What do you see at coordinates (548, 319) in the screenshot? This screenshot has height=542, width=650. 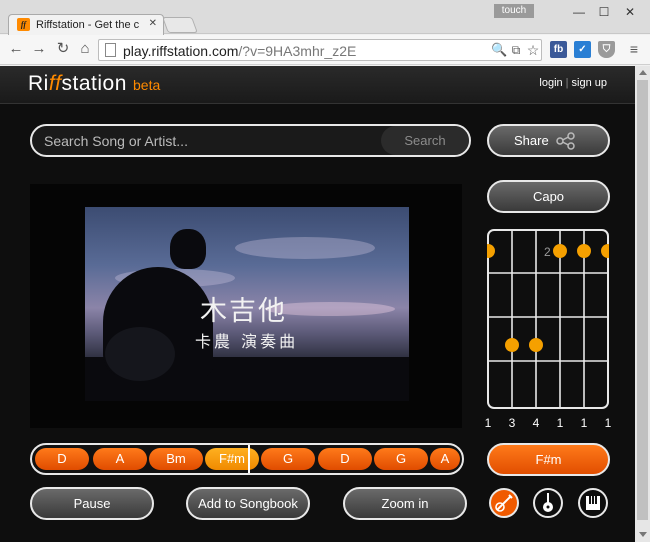 I see `chord-diagram: 2` at bounding box center [548, 319].